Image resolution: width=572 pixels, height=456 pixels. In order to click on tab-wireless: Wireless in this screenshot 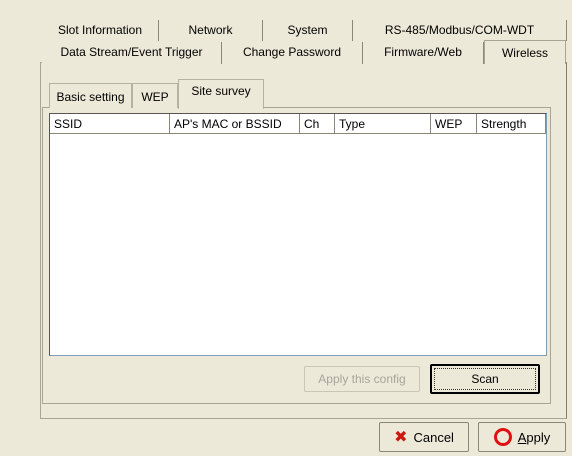, I will do `click(525, 52)`.